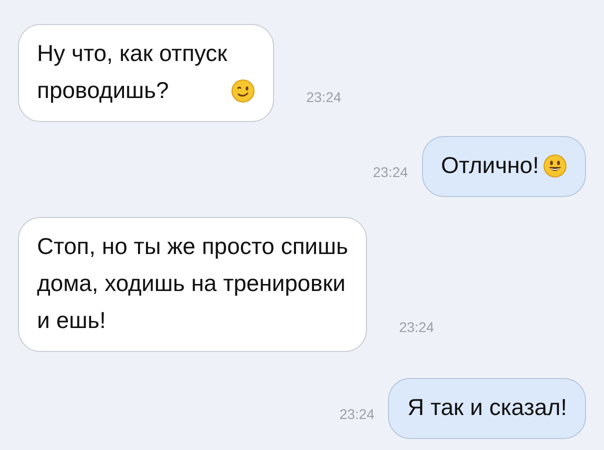 Image resolution: width=604 pixels, height=450 pixels. Describe the element at coordinates (489, 165) in the screenshot. I see `message-text: Отлично!` at that location.